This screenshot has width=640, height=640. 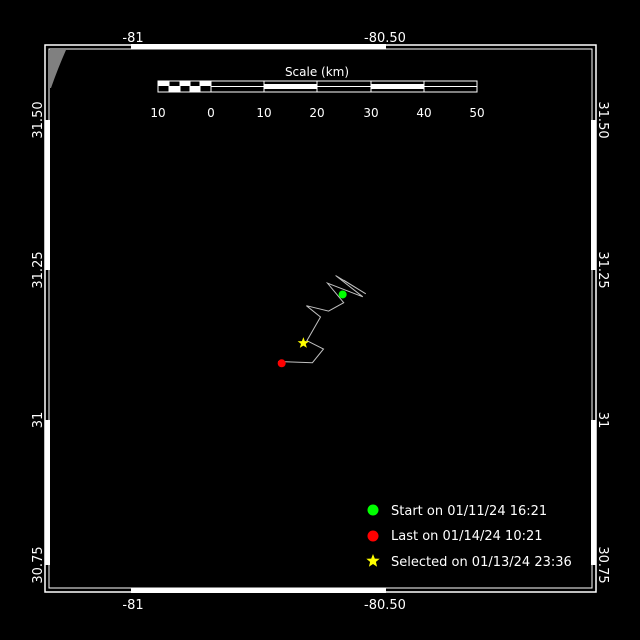 I want to click on track-layer, so click(x=322, y=321).